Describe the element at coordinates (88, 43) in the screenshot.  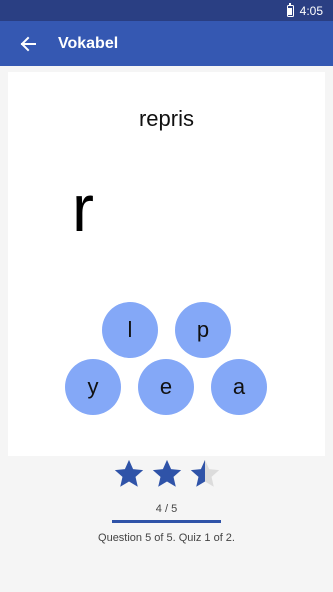
I see `page-title: Vokabel` at that location.